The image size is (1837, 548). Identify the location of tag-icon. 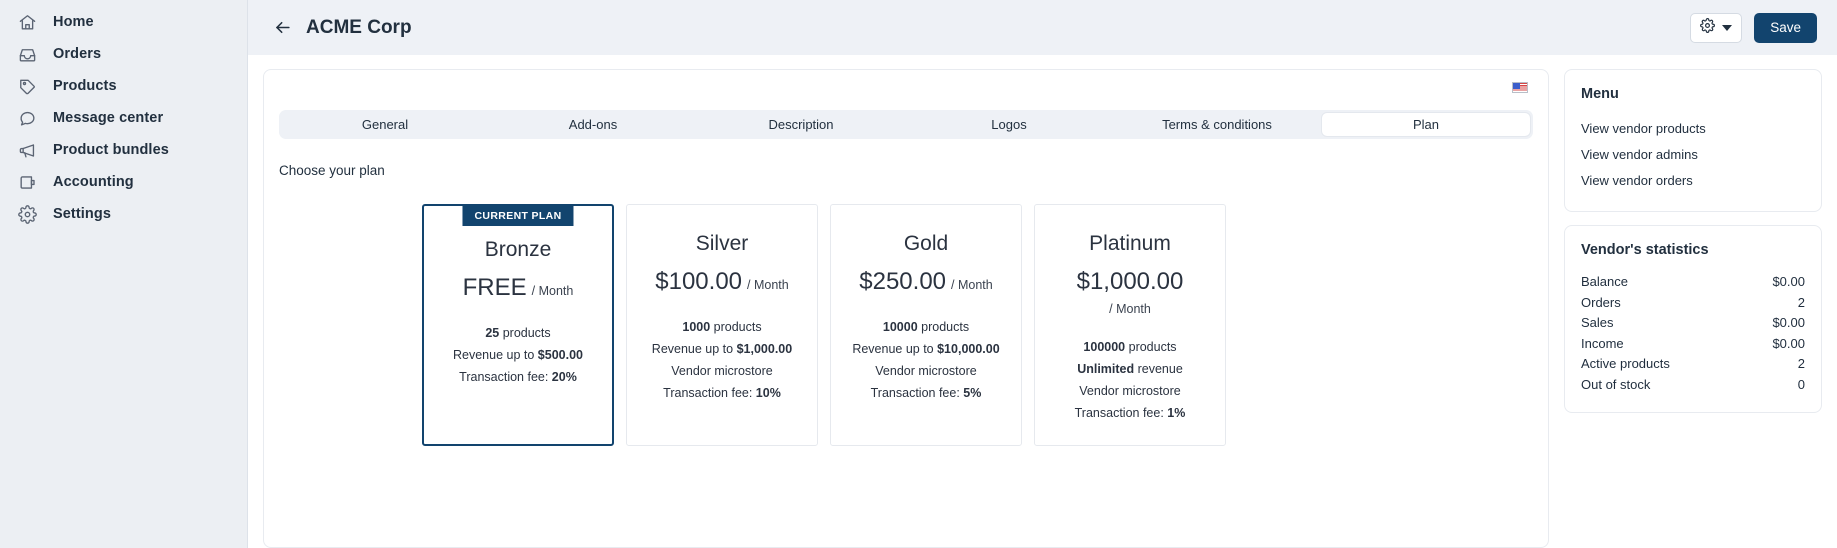
(27, 86).